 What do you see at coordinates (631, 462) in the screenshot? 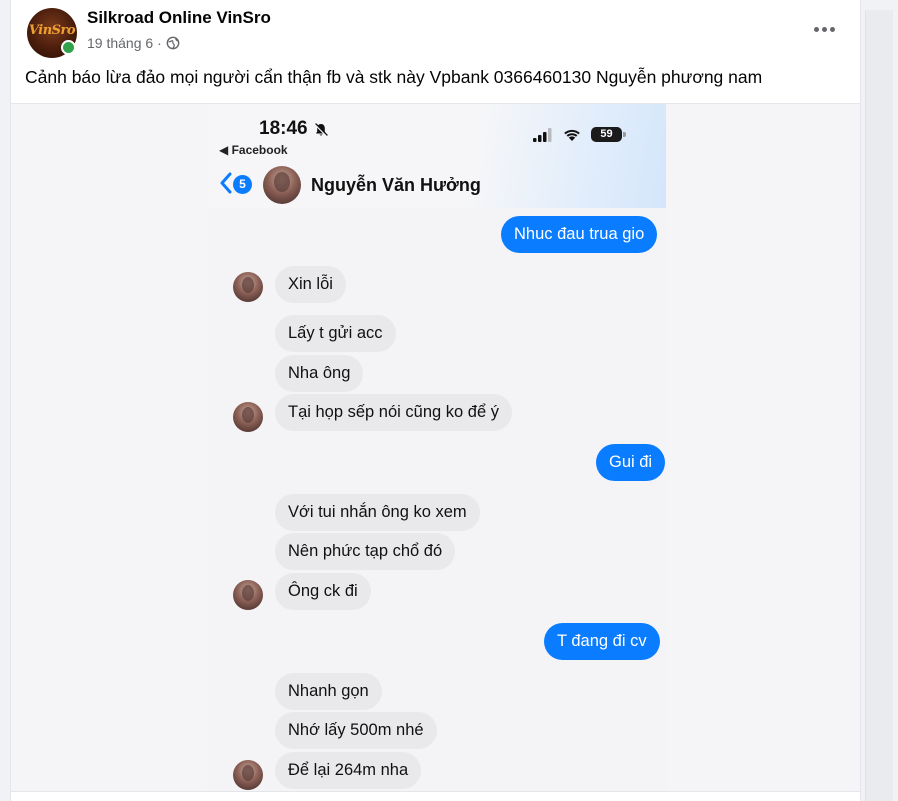
I see `message-bubble-outgoing: Gui đi` at bounding box center [631, 462].